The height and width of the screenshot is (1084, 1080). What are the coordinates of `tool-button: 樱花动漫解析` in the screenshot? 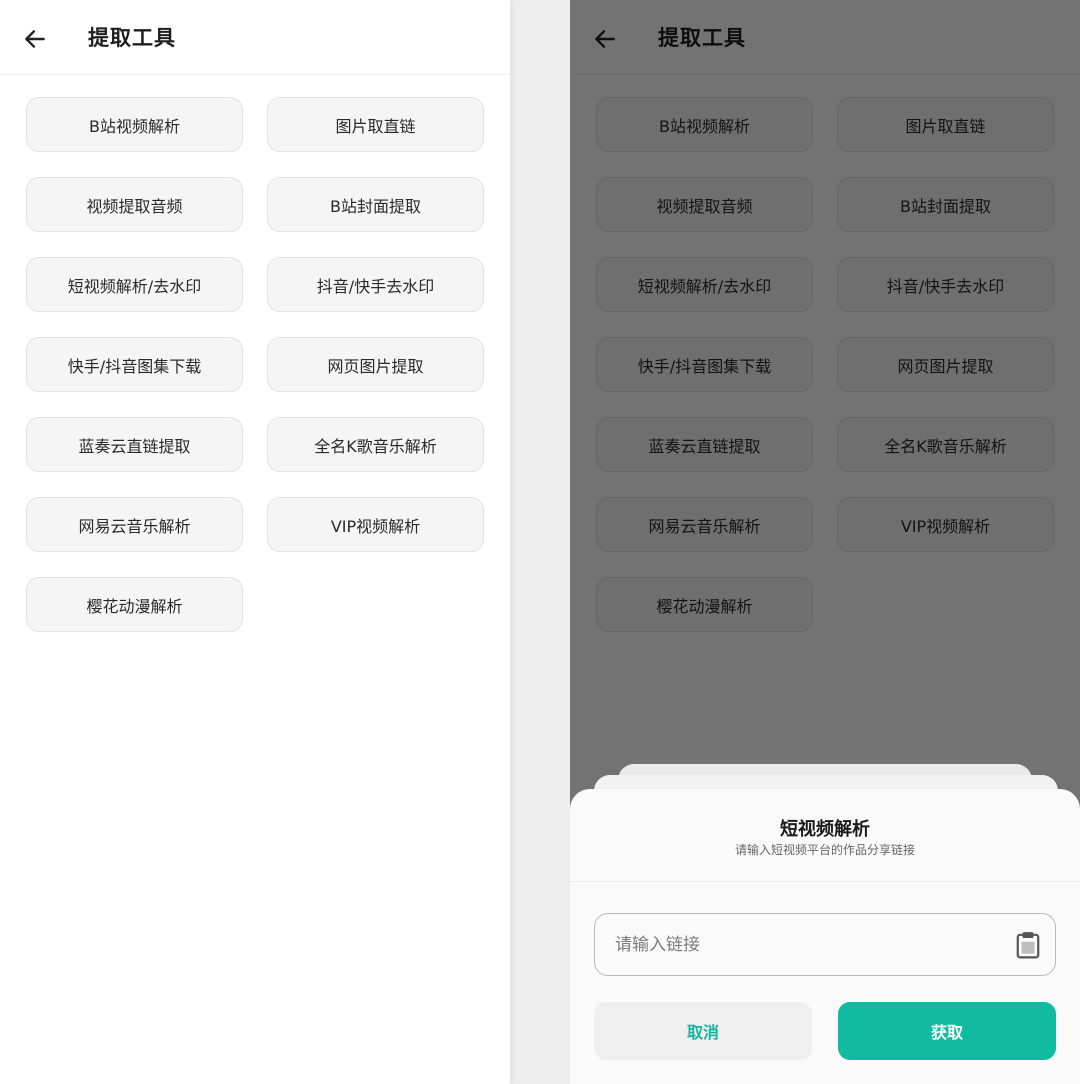 It's located at (134, 604).